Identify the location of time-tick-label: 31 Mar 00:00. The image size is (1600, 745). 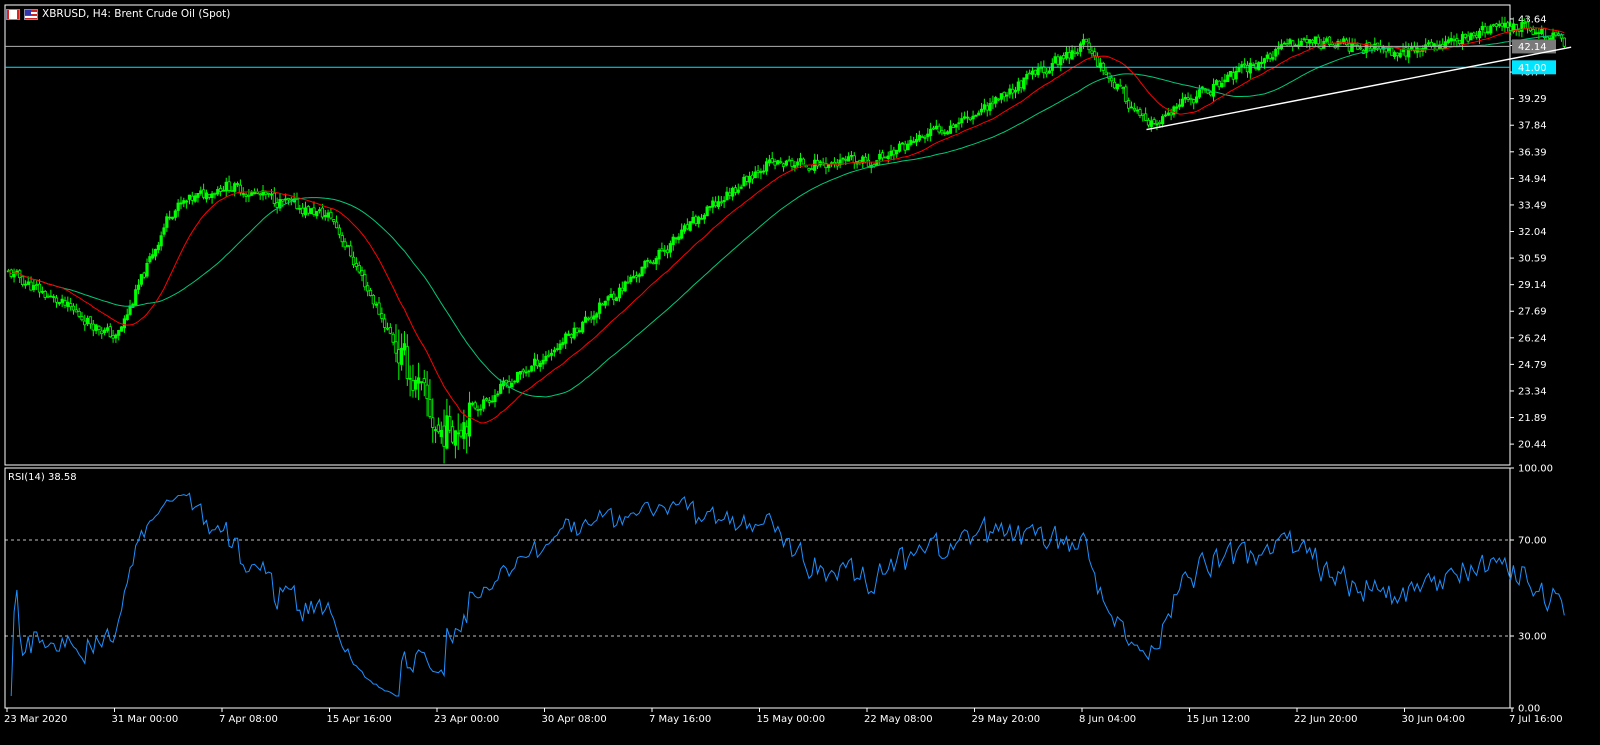
(145, 719).